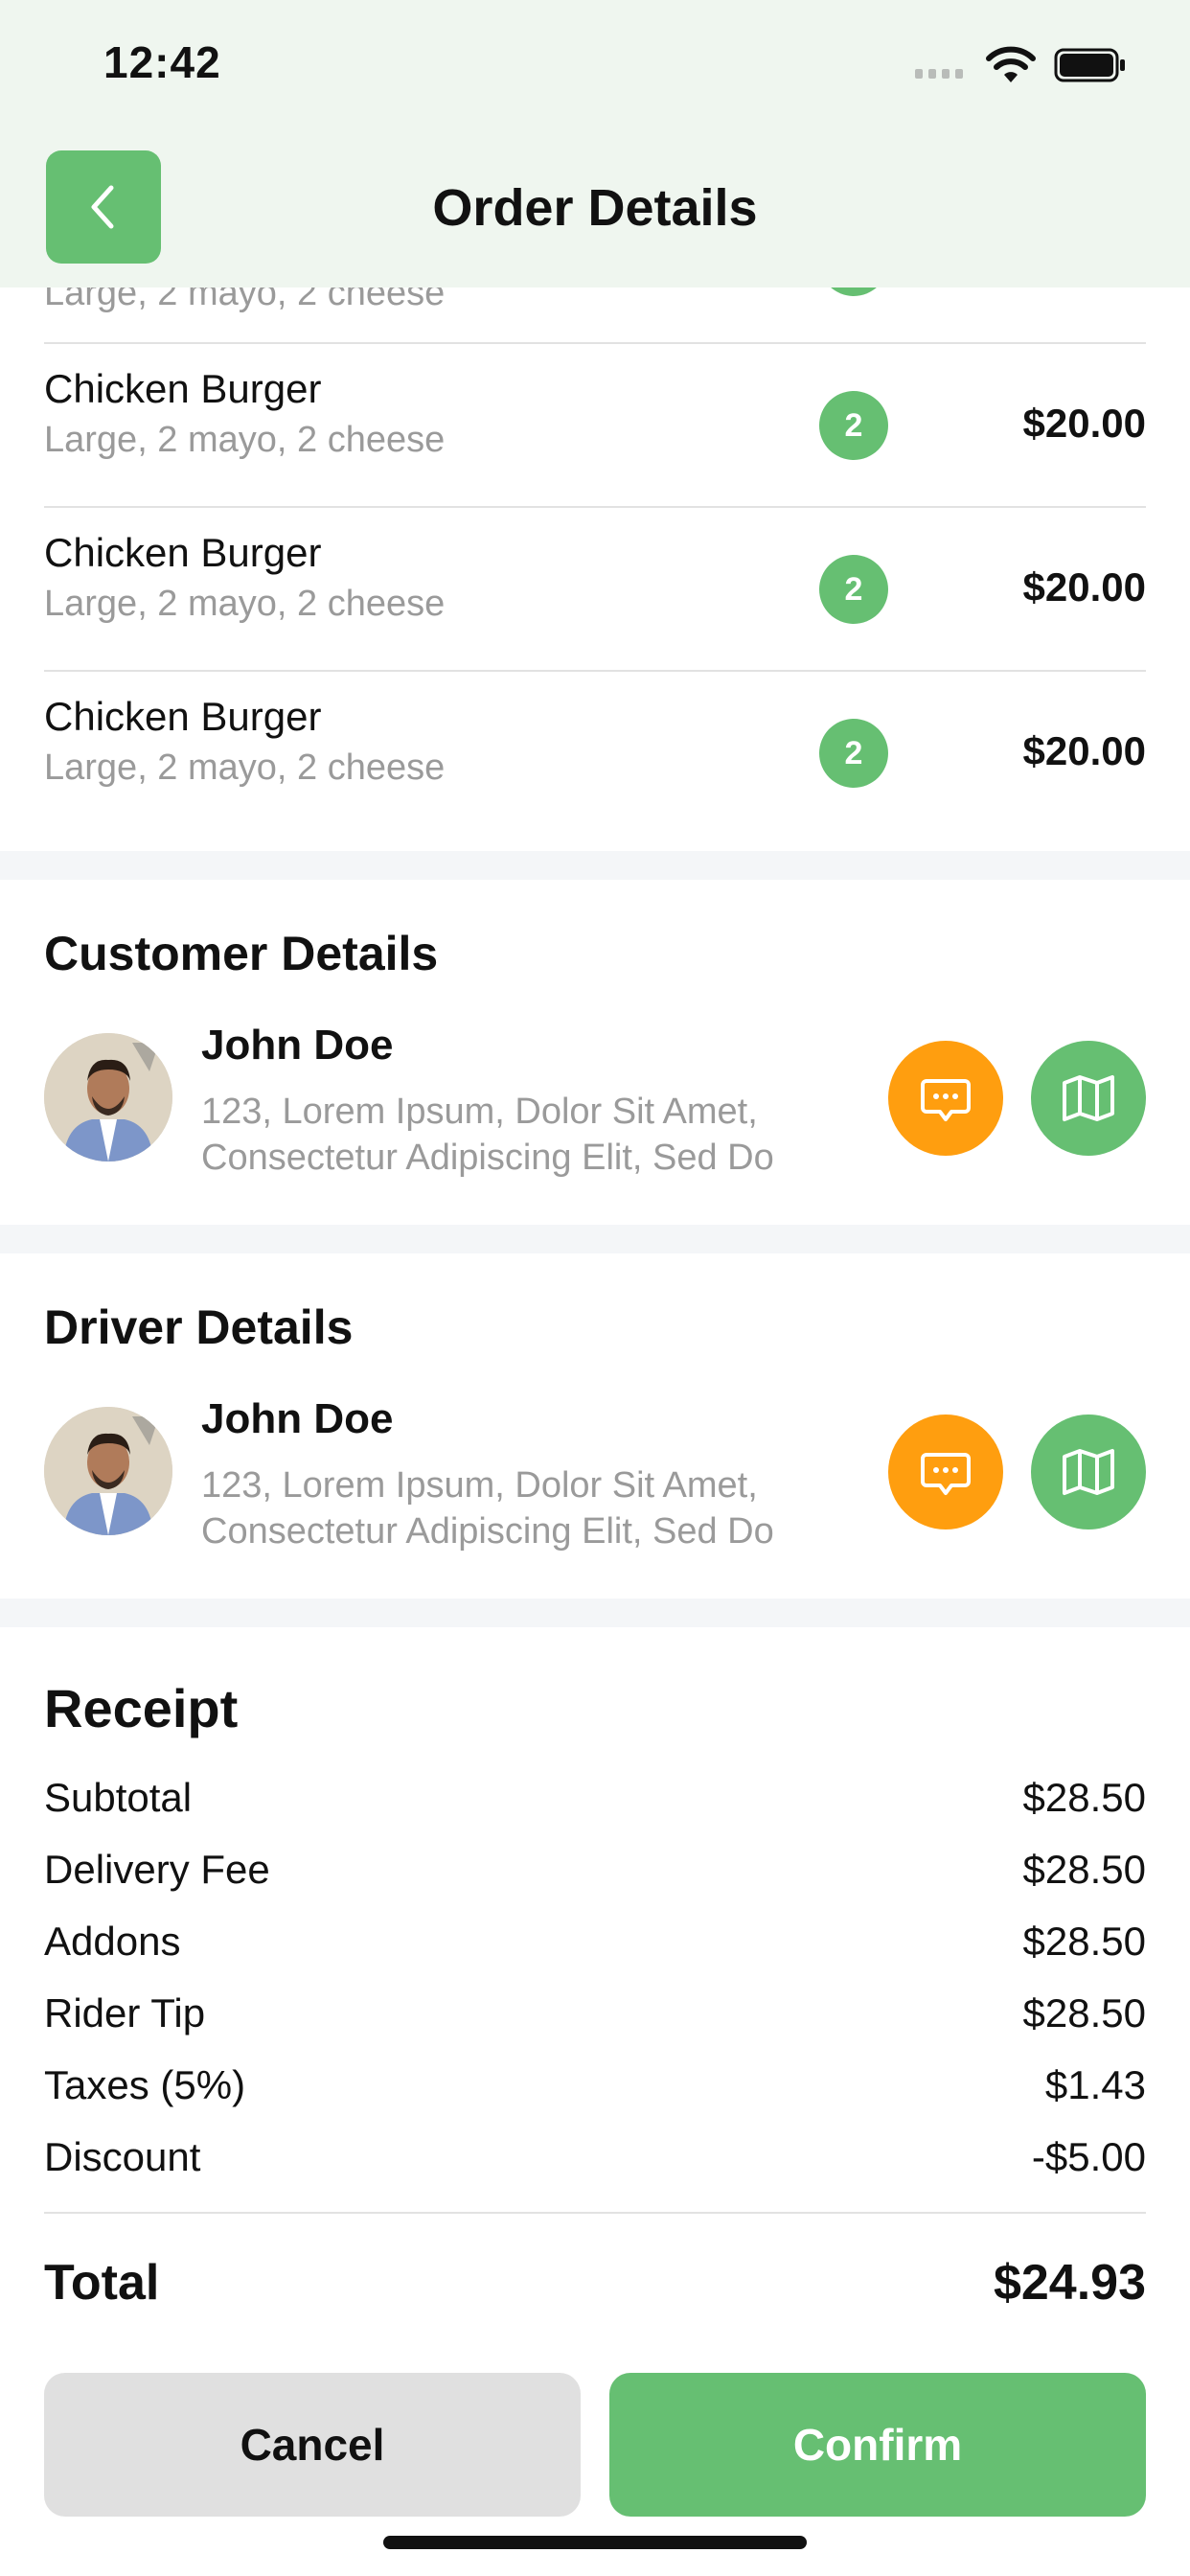  I want to click on receipt-row: Rider Tip $28.50, so click(595, 2019).